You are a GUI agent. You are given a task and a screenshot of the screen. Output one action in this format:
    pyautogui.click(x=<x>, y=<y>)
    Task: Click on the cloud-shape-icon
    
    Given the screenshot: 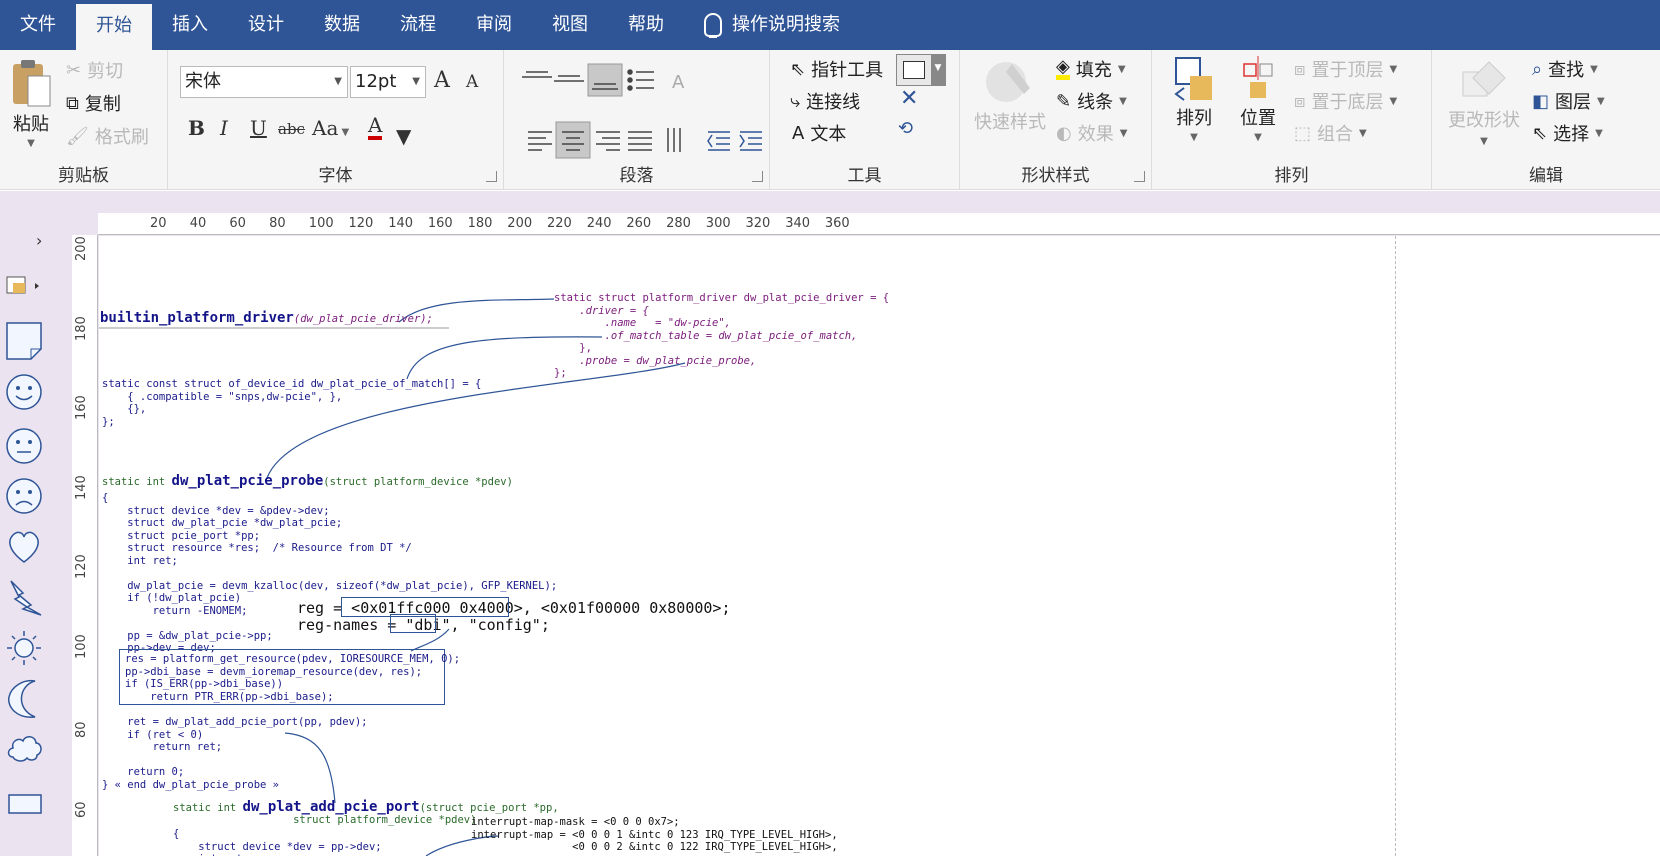 What is the action you would take?
    pyautogui.click(x=24, y=748)
    